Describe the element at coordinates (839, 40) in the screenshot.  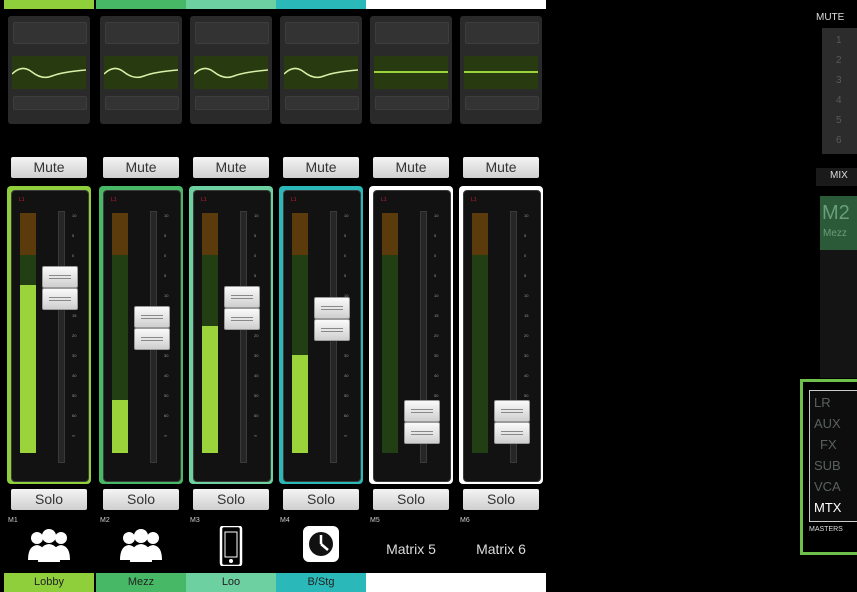
I see `mute-group-1: 1` at that location.